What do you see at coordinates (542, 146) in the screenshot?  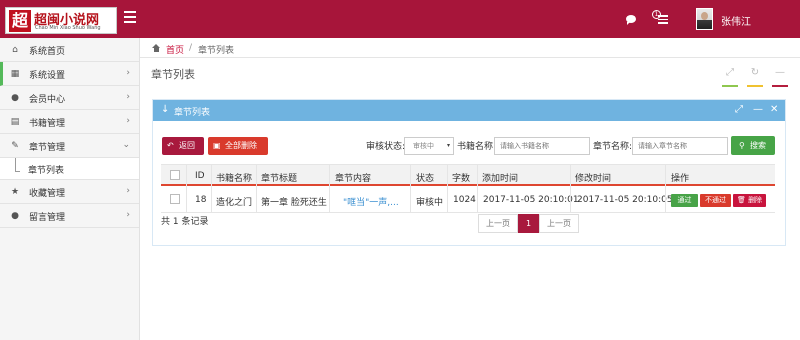 I see `book-name-input` at bounding box center [542, 146].